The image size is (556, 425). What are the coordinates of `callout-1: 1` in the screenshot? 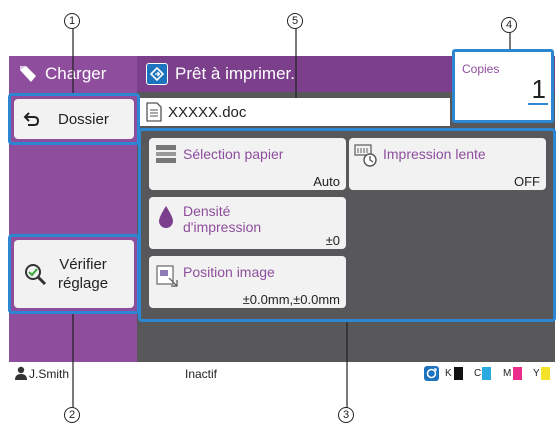 It's located at (72, 21).